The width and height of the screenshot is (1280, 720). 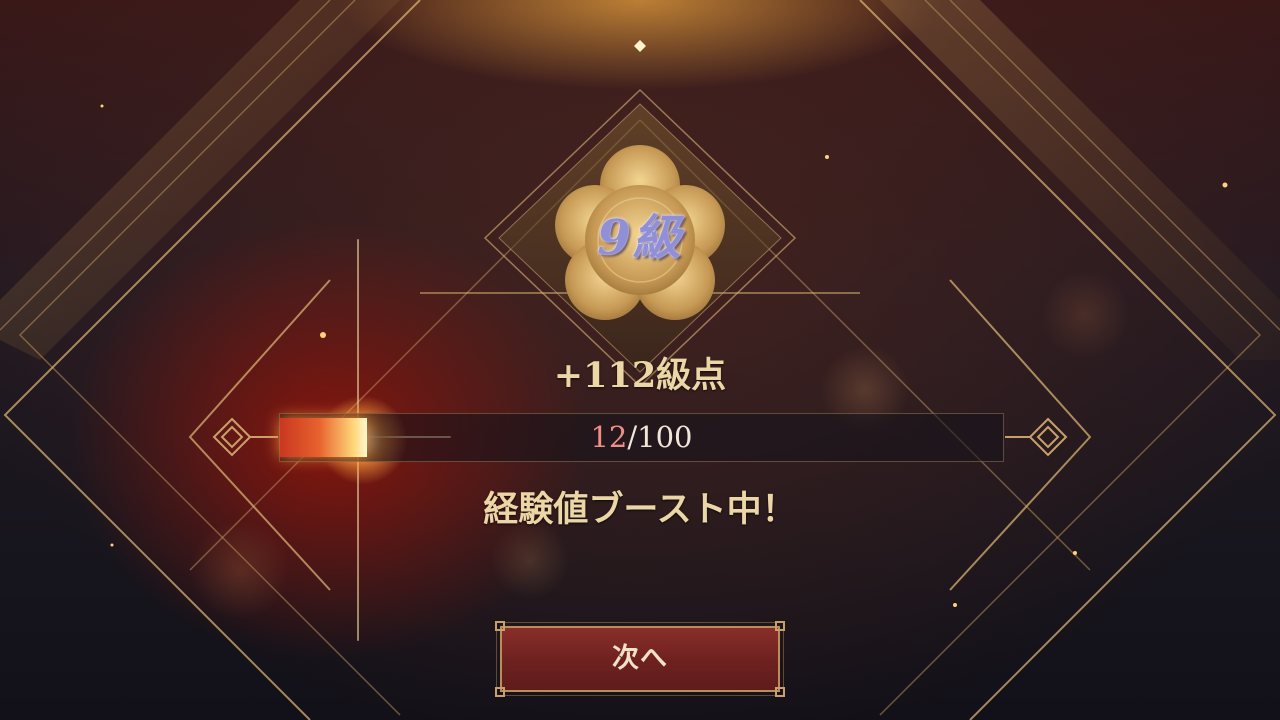 What do you see at coordinates (640, 46) in the screenshot?
I see `top-sparkle-icon` at bounding box center [640, 46].